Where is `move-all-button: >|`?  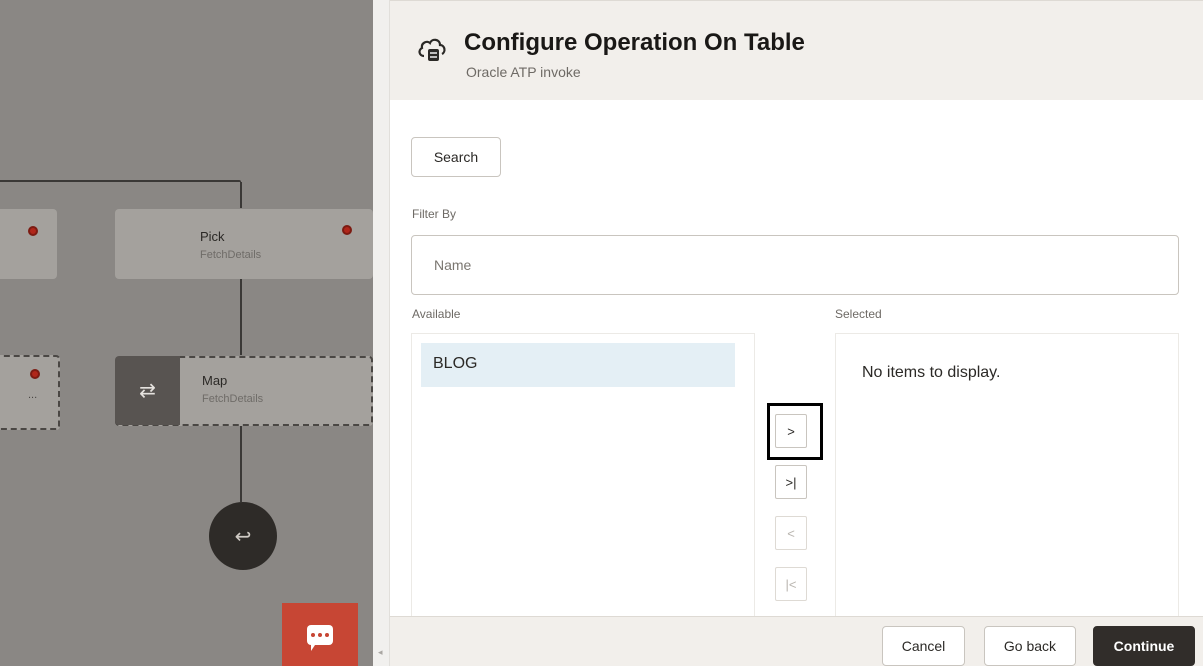
move-all-button: >| is located at coordinates (791, 482).